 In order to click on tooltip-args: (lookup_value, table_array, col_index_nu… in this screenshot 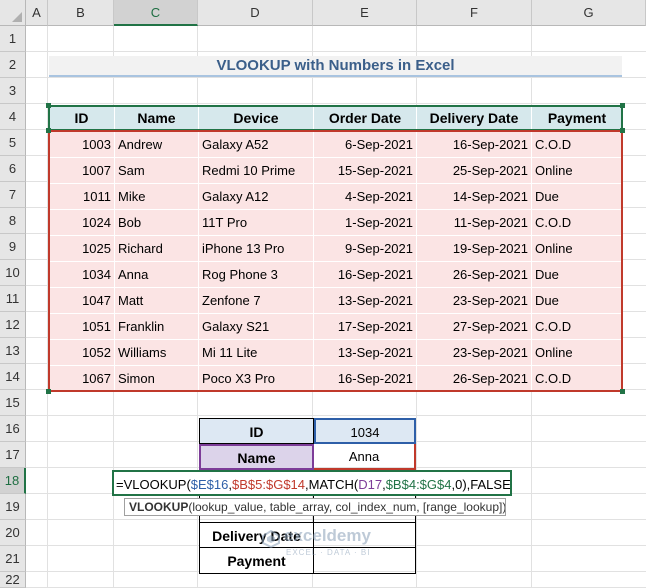, I will do `click(347, 507)`.